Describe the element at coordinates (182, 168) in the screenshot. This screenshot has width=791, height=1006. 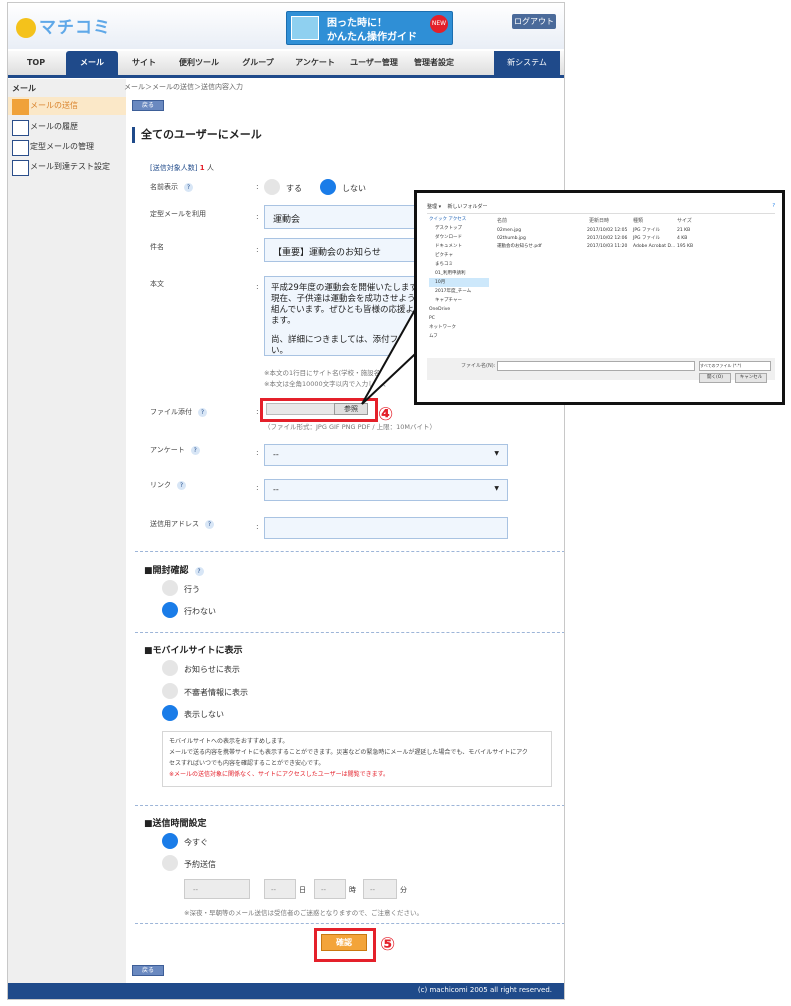
I see `recipients-count: [送信対象人数] 1 人` at that location.